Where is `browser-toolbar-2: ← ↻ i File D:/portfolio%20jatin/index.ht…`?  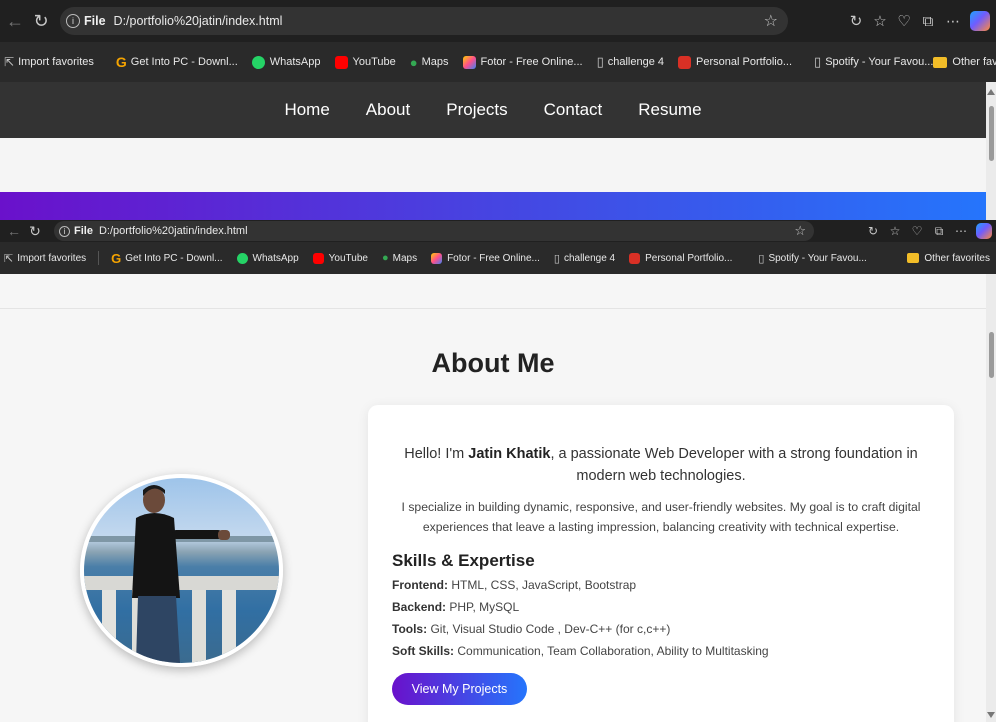 browser-toolbar-2: ← ↻ i File D:/portfolio%20jatin/index.ht… is located at coordinates (498, 231).